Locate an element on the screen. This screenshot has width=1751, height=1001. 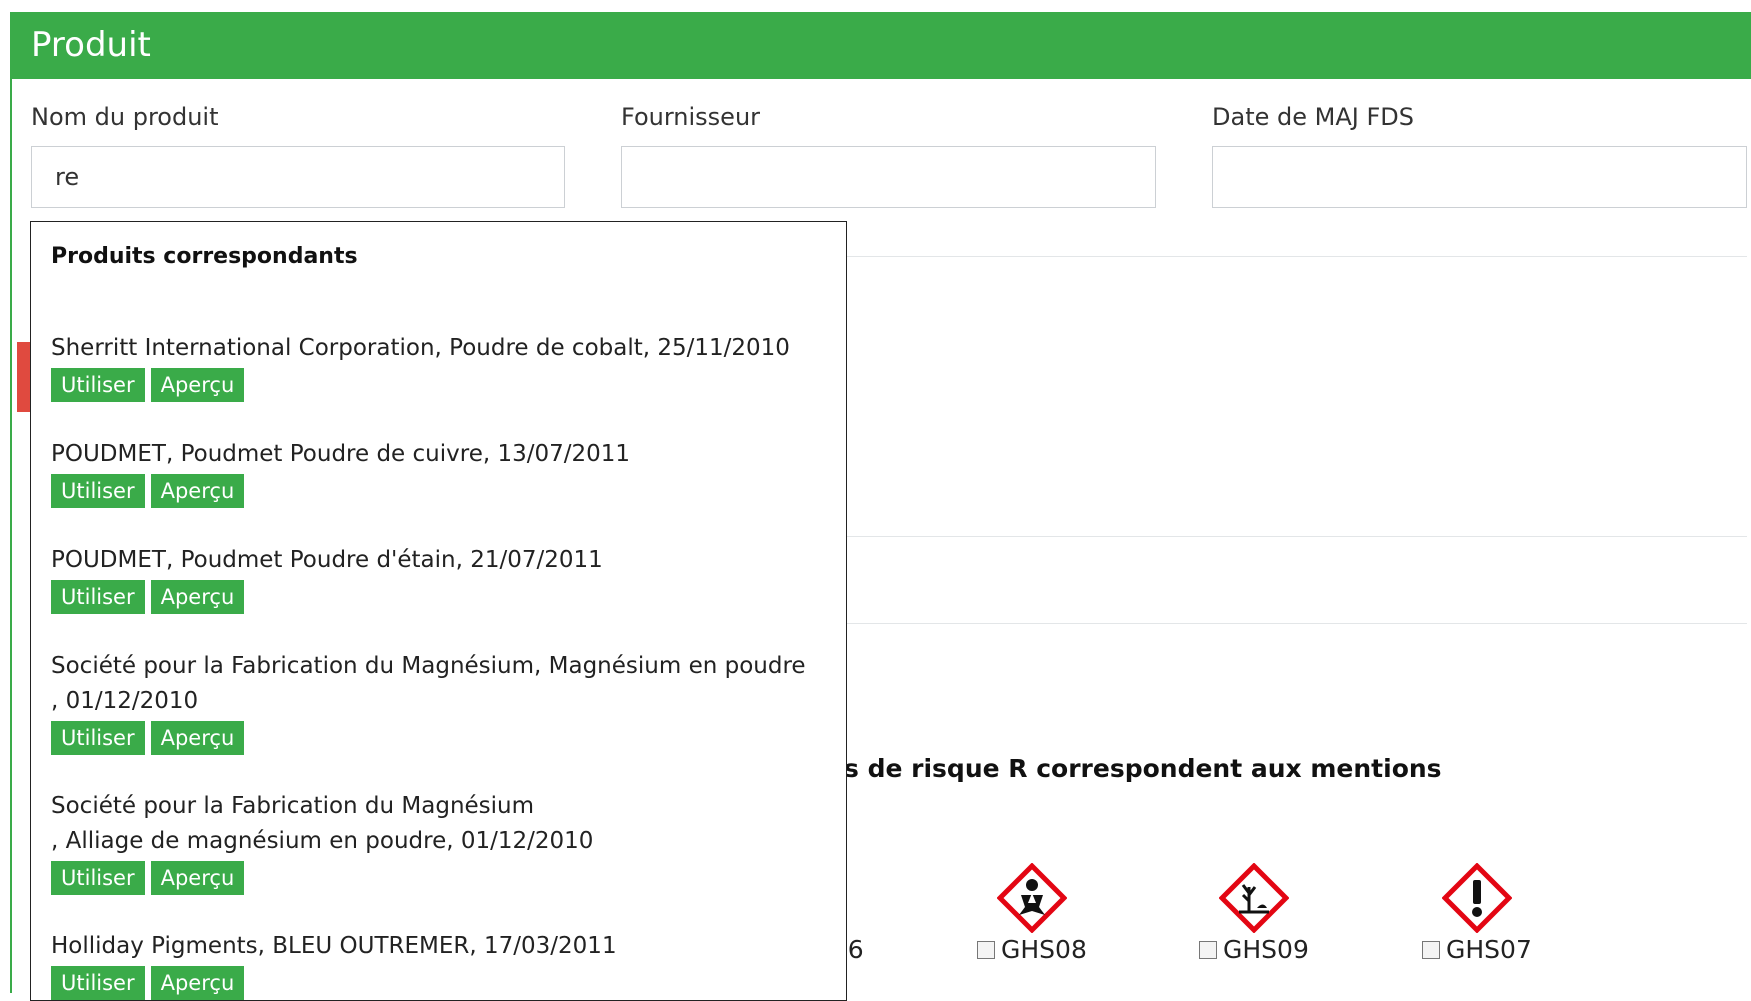
ghs09-checkbox is located at coordinates (1208, 949).